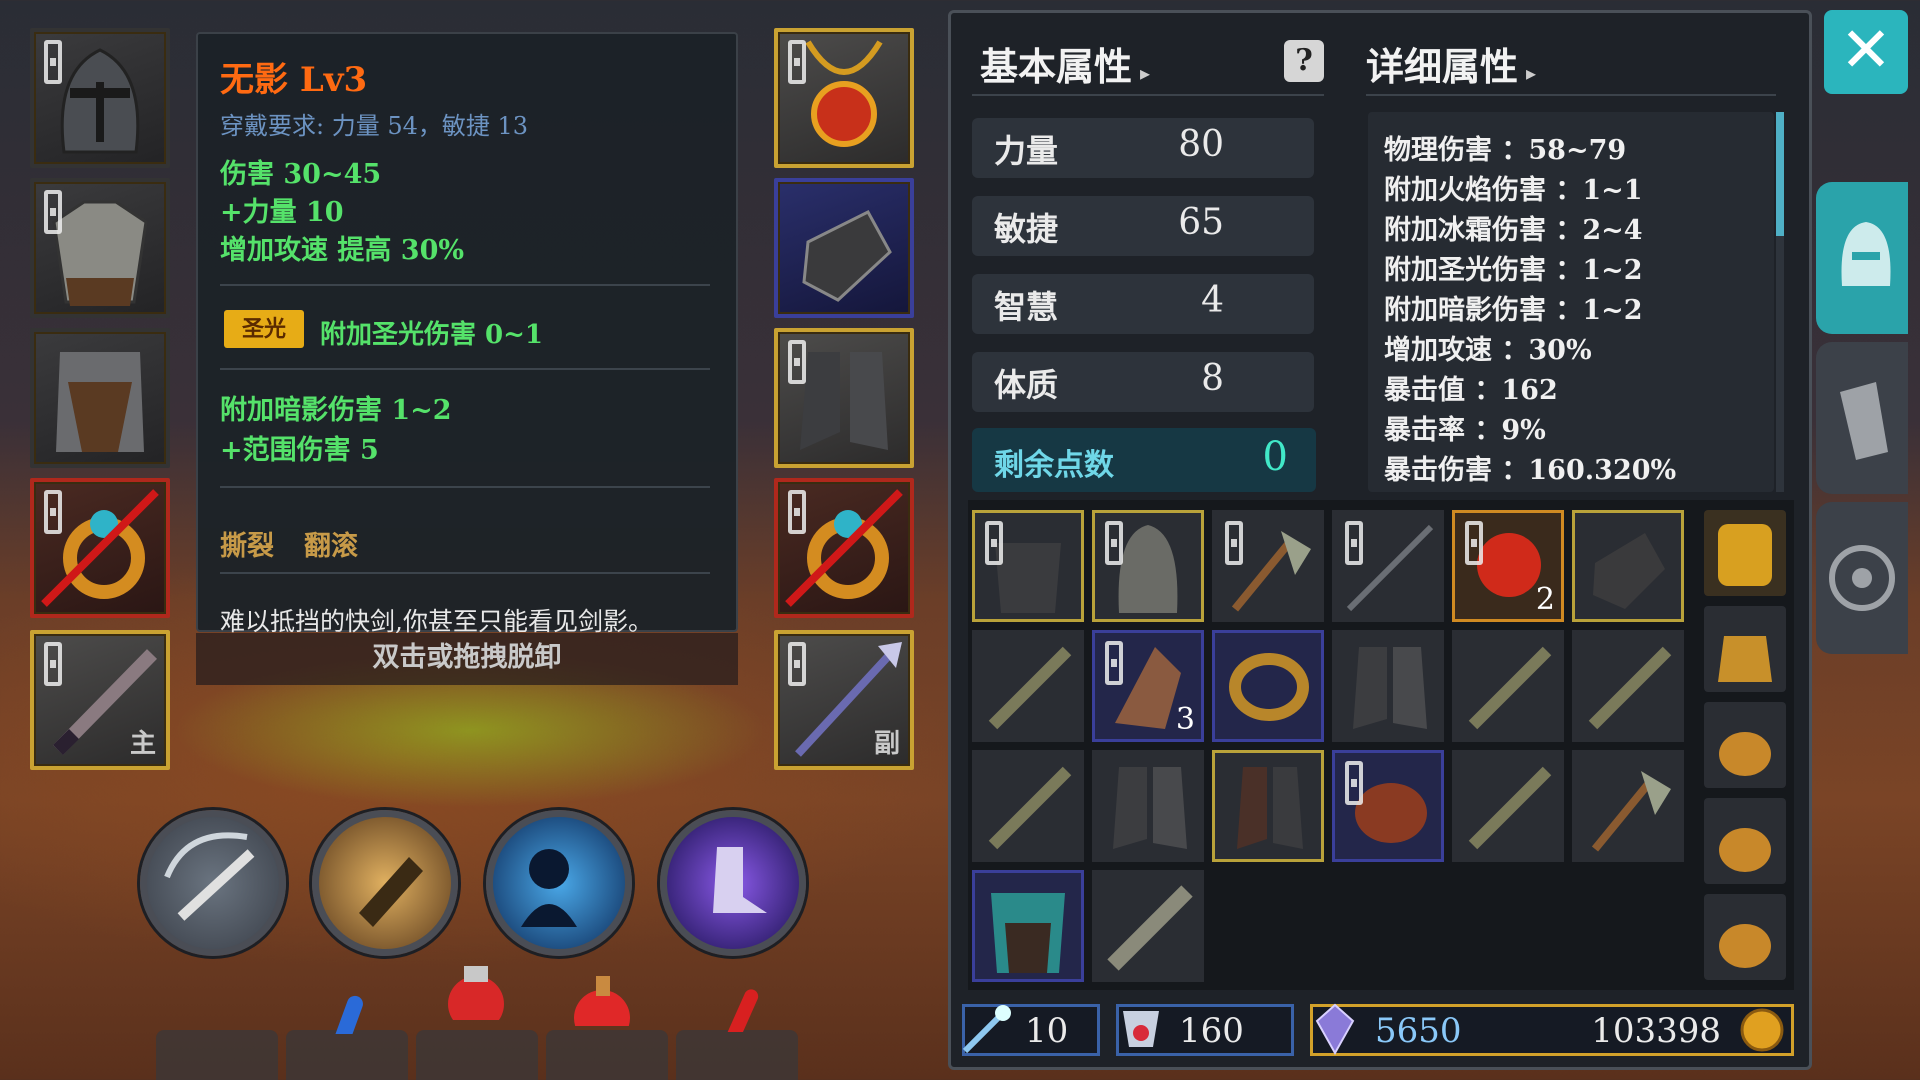  Describe the element at coordinates (217, 1055) in the screenshot. I see `potion-slot-empty` at that location.